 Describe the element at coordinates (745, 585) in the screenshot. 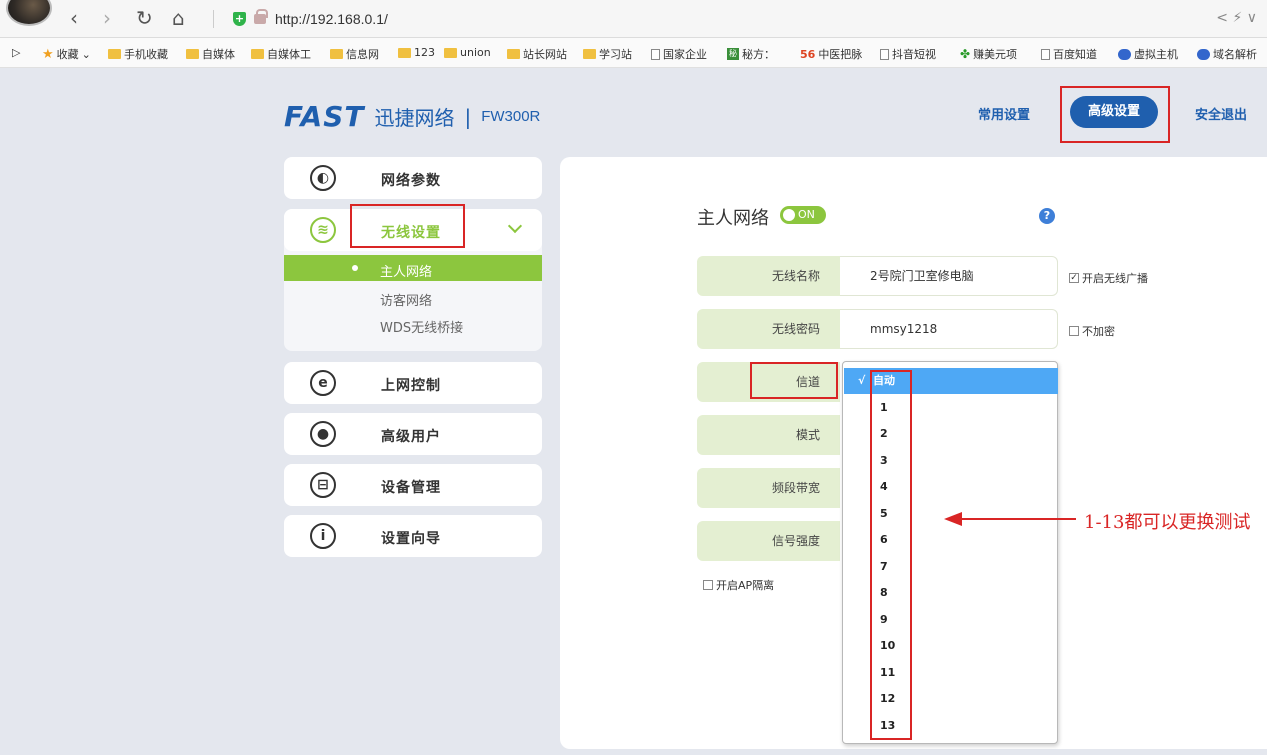

I see `checkbox-label: 开启AP隔离` at that location.